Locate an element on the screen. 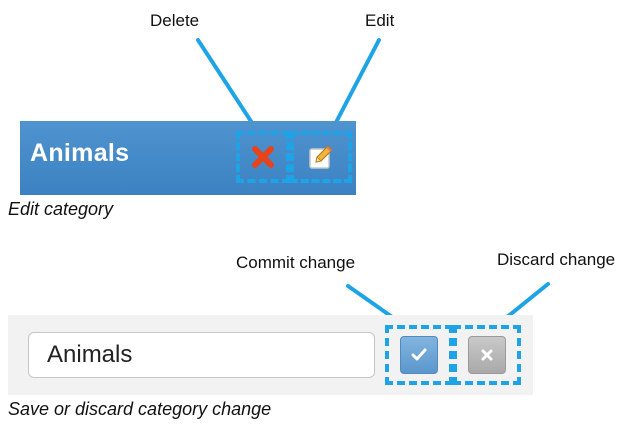 The width and height of the screenshot is (640, 447). edit-category-button is located at coordinates (321, 157).